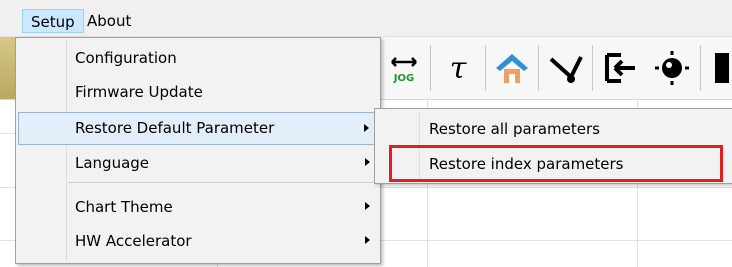 This screenshot has height=267, width=732. What do you see at coordinates (197, 241) in the screenshot?
I see `menu-item-hw-accelerator: HW Accelerator` at bounding box center [197, 241].